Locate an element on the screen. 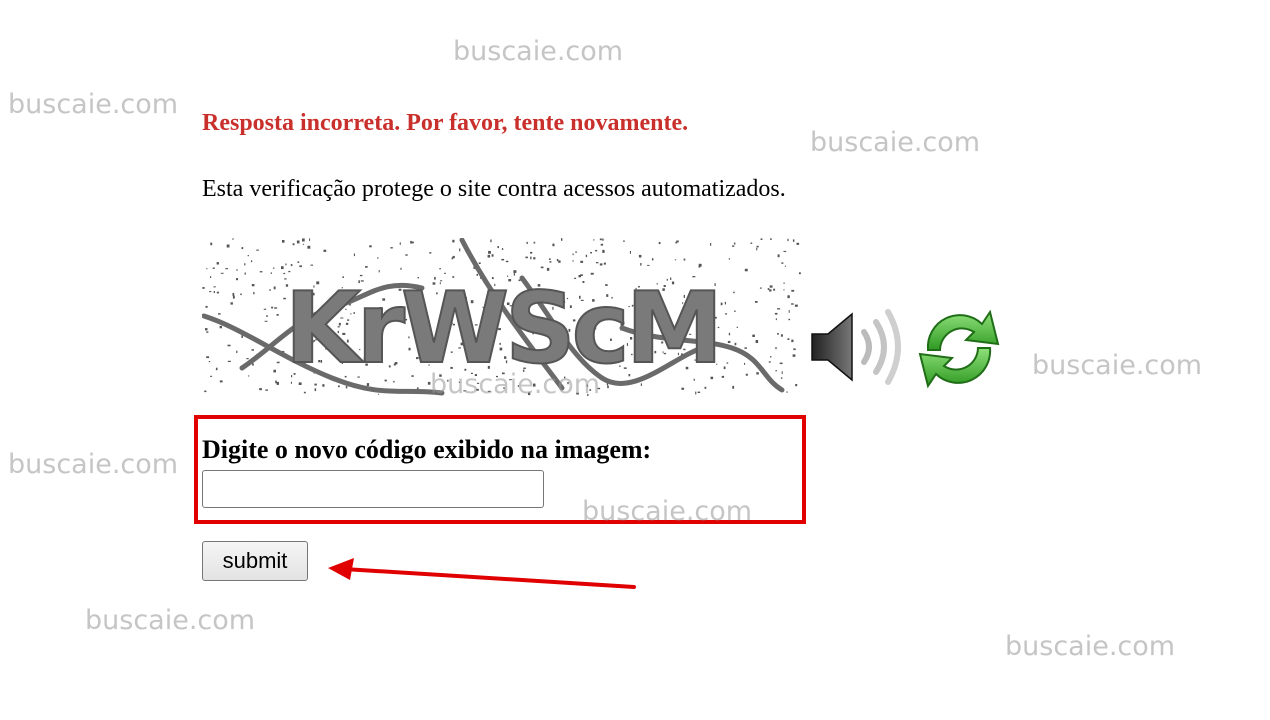 The image size is (1270, 720). refresh-icon is located at coordinates (959, 348).